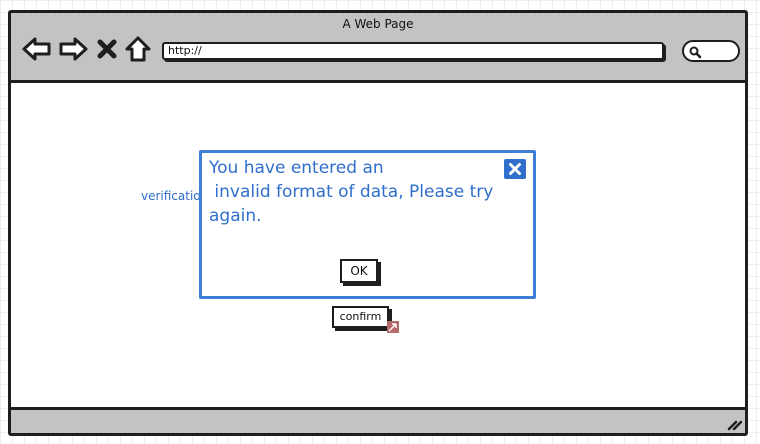 The image size is (760, 444). Describe the element at coordinates (378, 24) in the screenshot. I see `window-title: A Web Page` at that location.